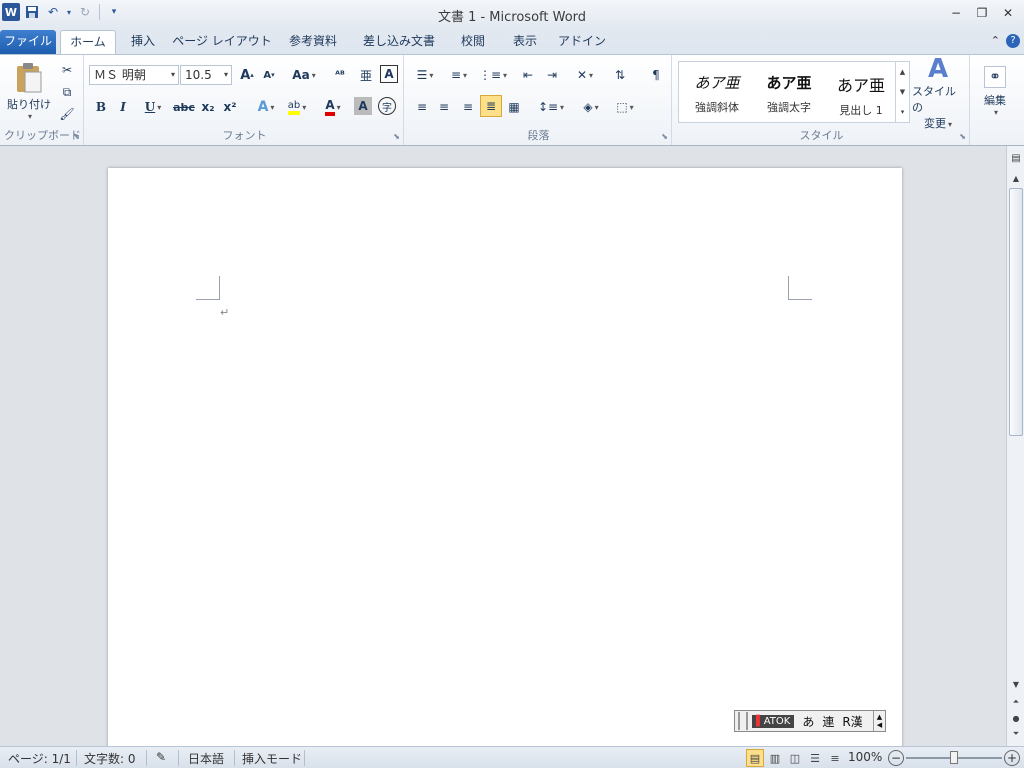 The height and width of the screenshot is (768, 1024). Describe the element at coordinates (1016, 734) in the screenshot. I see `next-page-icon: ⏷` at that location.